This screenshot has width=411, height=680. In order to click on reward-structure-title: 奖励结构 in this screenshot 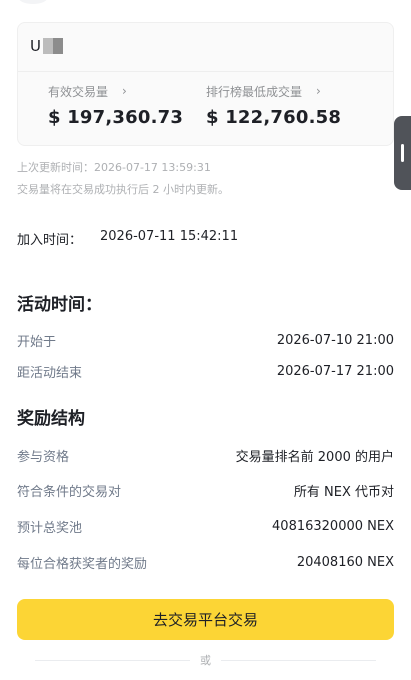, I will do `click(51, 419)`.